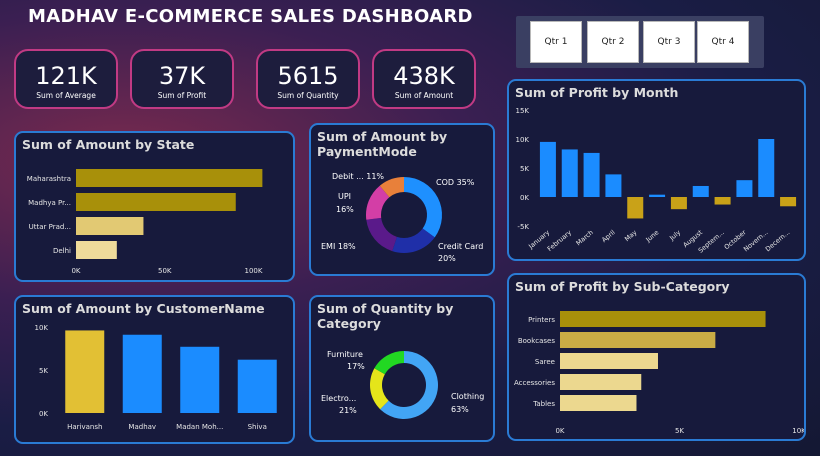 This screenshot has width=820, height=456. Describe the element at coordinates (142, 427) in the screenshot. I see `x-tick-label: Madhav` at that location.